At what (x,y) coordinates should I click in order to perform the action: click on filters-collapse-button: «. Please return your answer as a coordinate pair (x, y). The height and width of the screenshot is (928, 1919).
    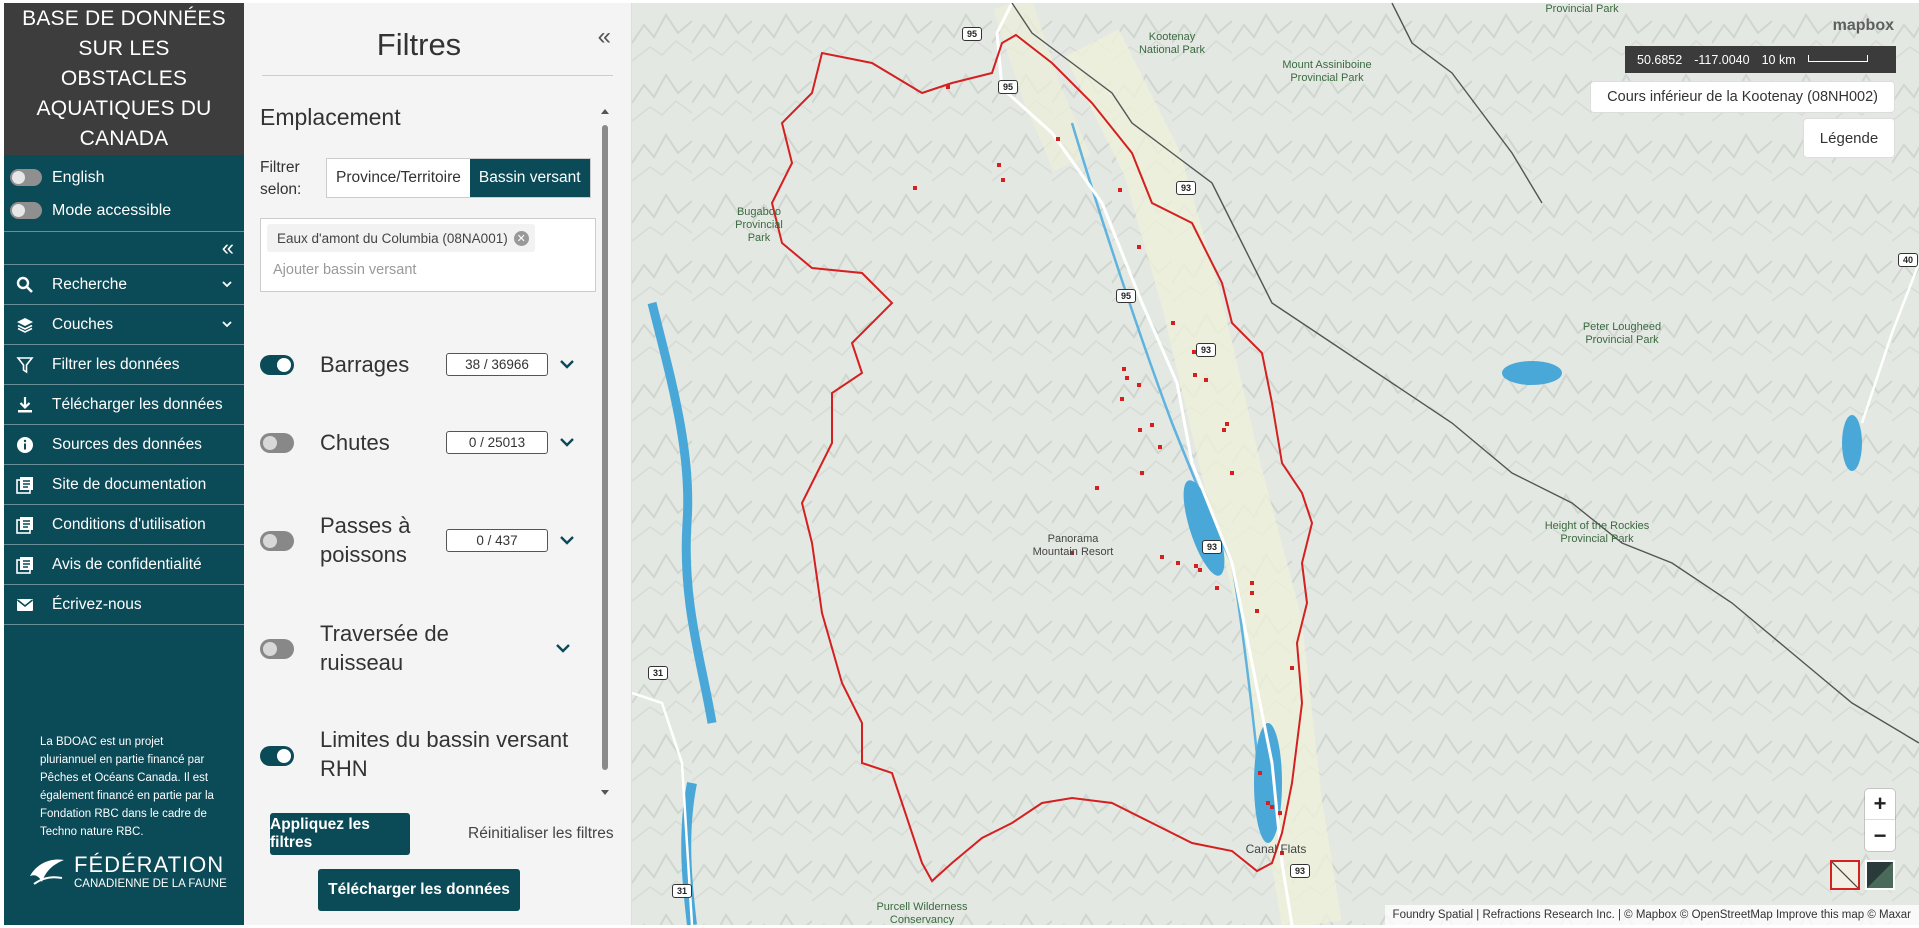
    Looking at the image, I should click on (604, 37).